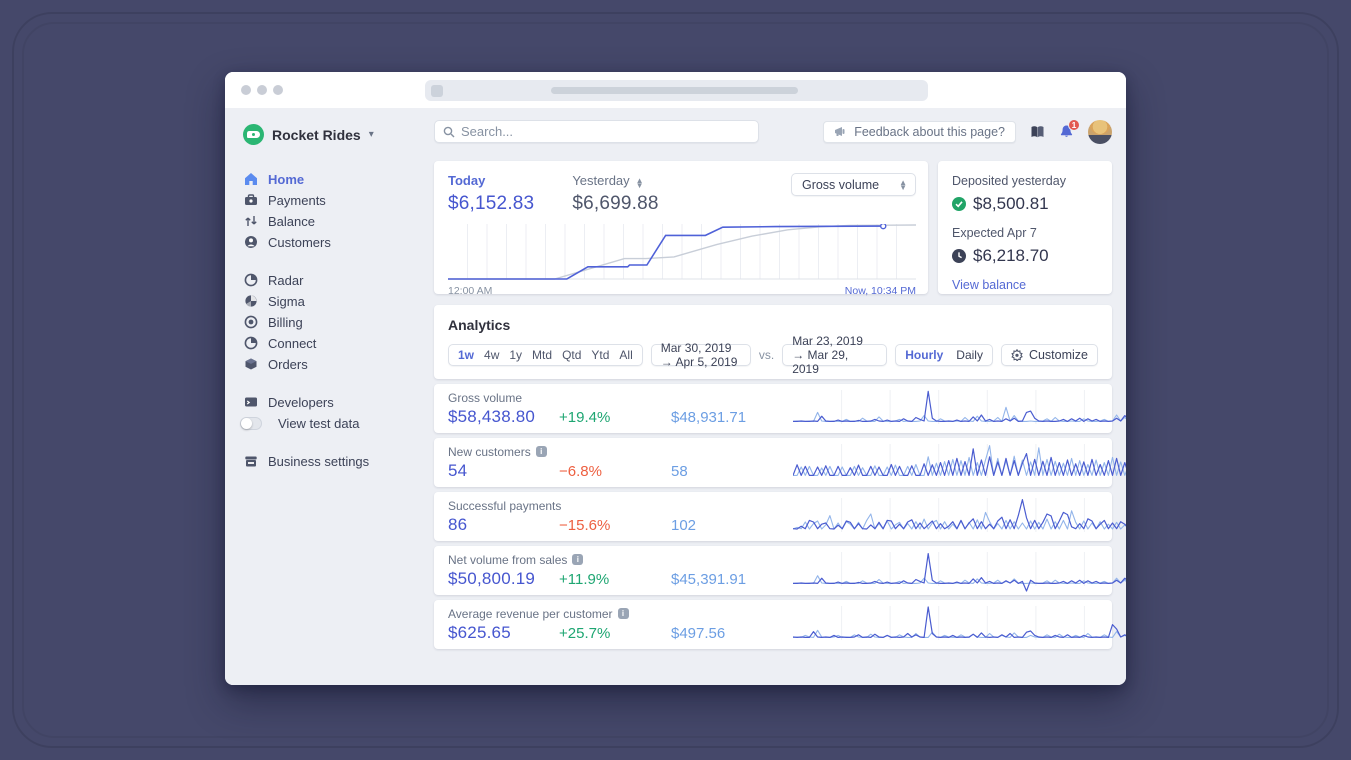 This screenshot has width=1351, height=760. What do you see at coordinates (470, 291) in the screenshot?
I see `axis-start-label: 12:00 AM` at bounding box center [470, 291].